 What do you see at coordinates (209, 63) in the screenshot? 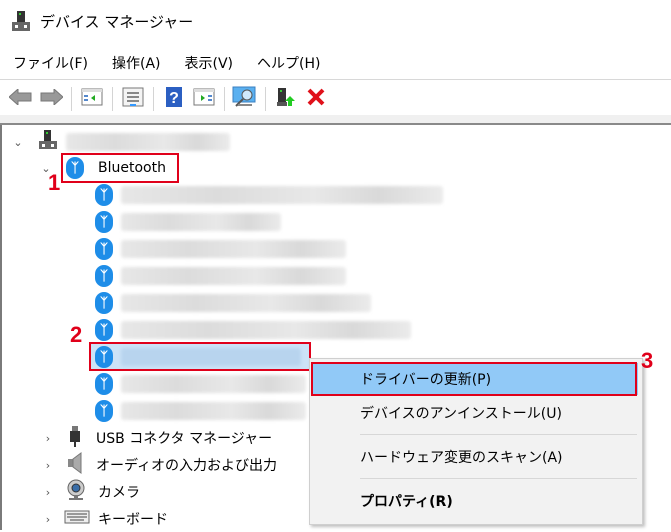
I see `menu-view: 表示(V)` at bounding box center [209, 63].